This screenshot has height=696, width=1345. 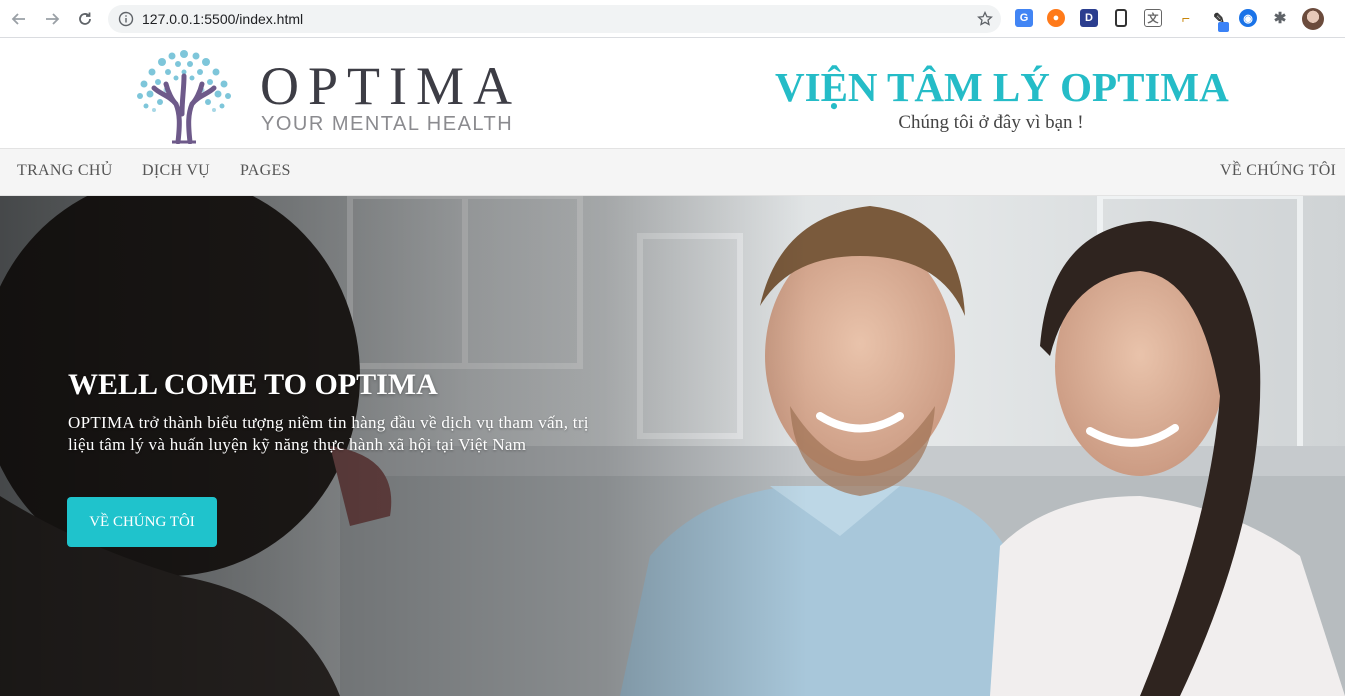 I want to click on hero-title: WELL COME TO OPTIMA, so click(x=253, y=384).